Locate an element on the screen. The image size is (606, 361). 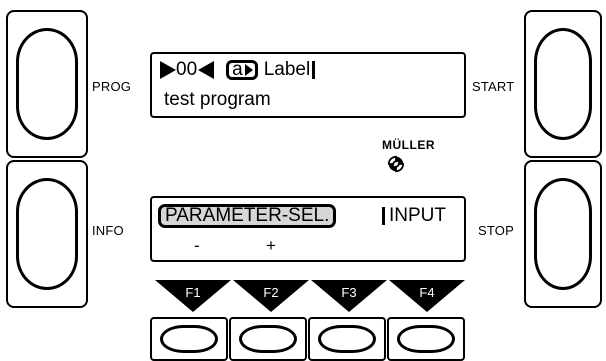
start-button is located at coordinates (563, 84).